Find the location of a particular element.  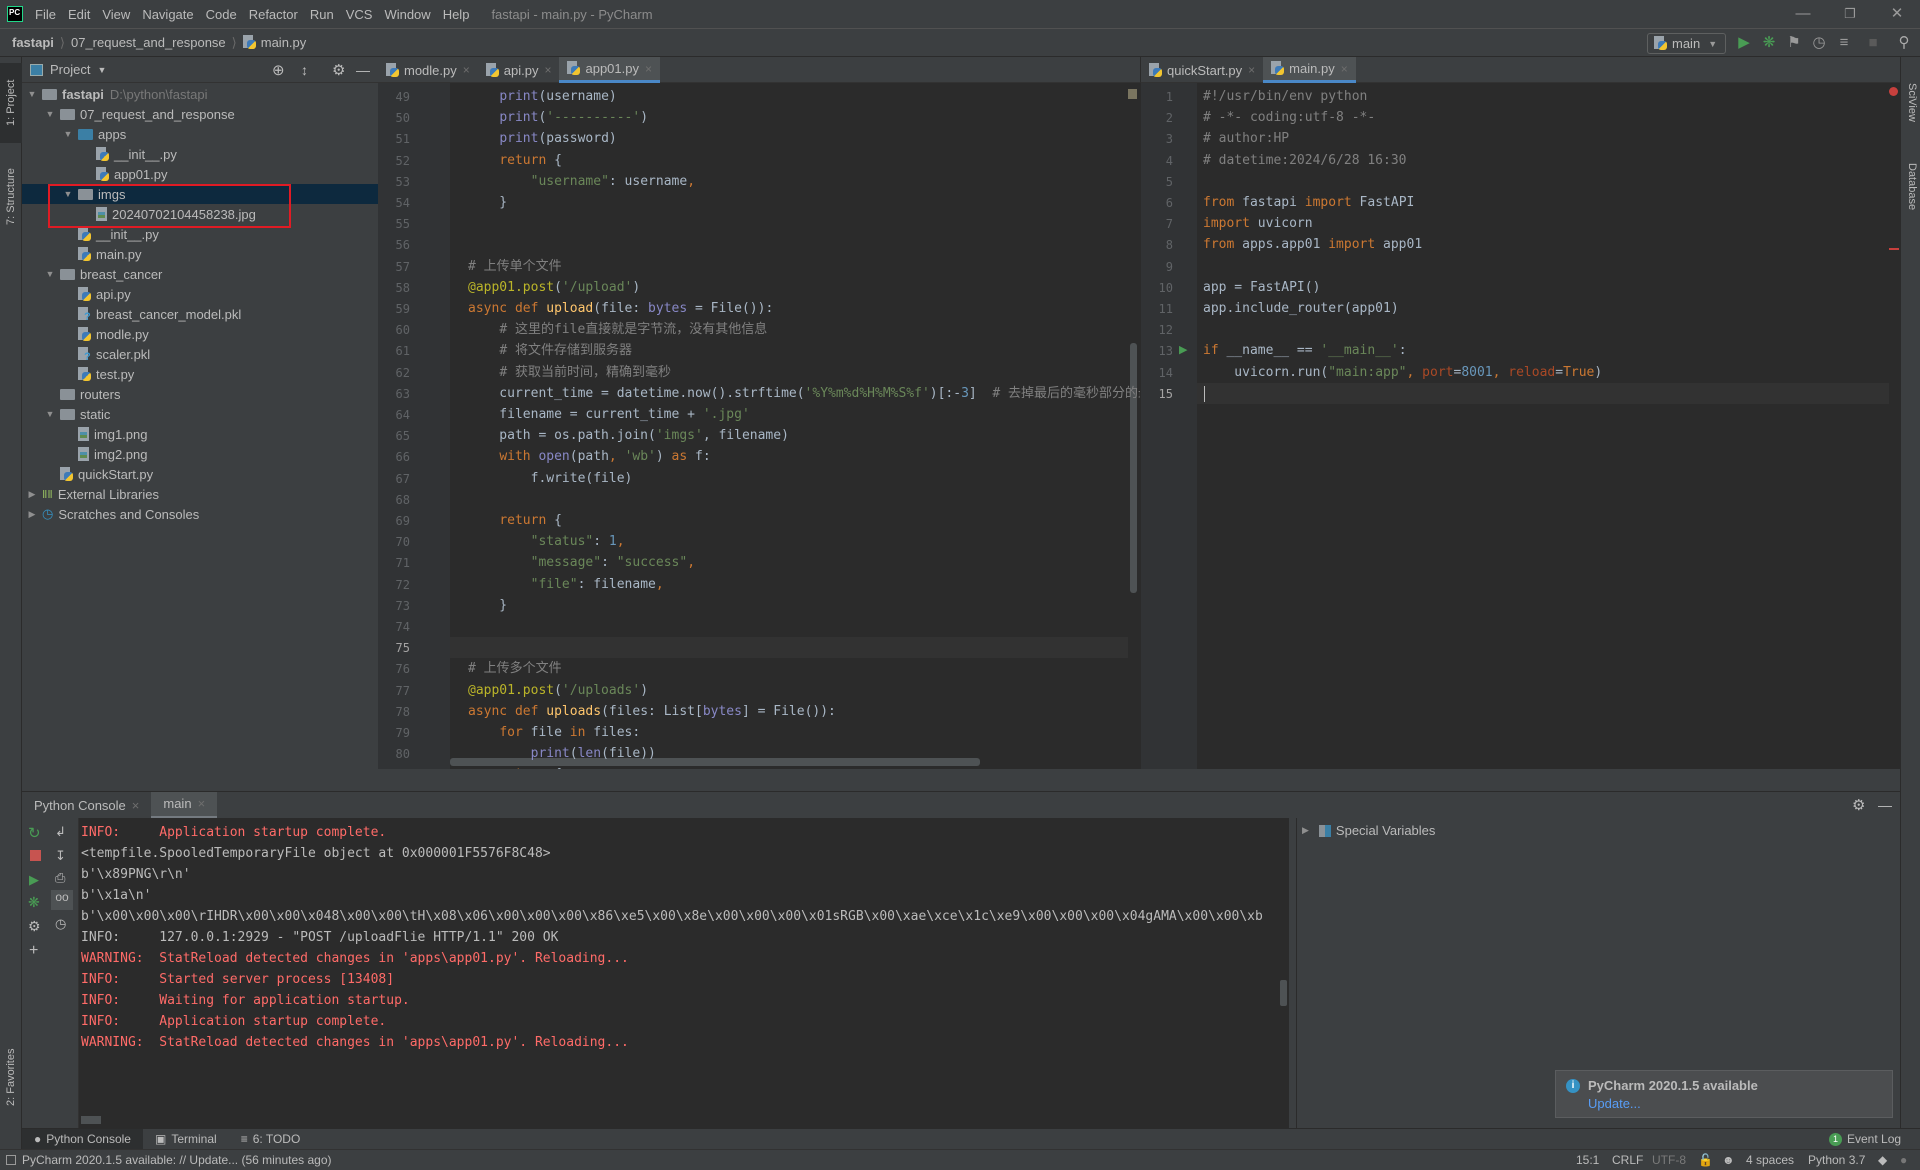

event-log-button: 1 Event Log is located at coordinates (1865, 1139).